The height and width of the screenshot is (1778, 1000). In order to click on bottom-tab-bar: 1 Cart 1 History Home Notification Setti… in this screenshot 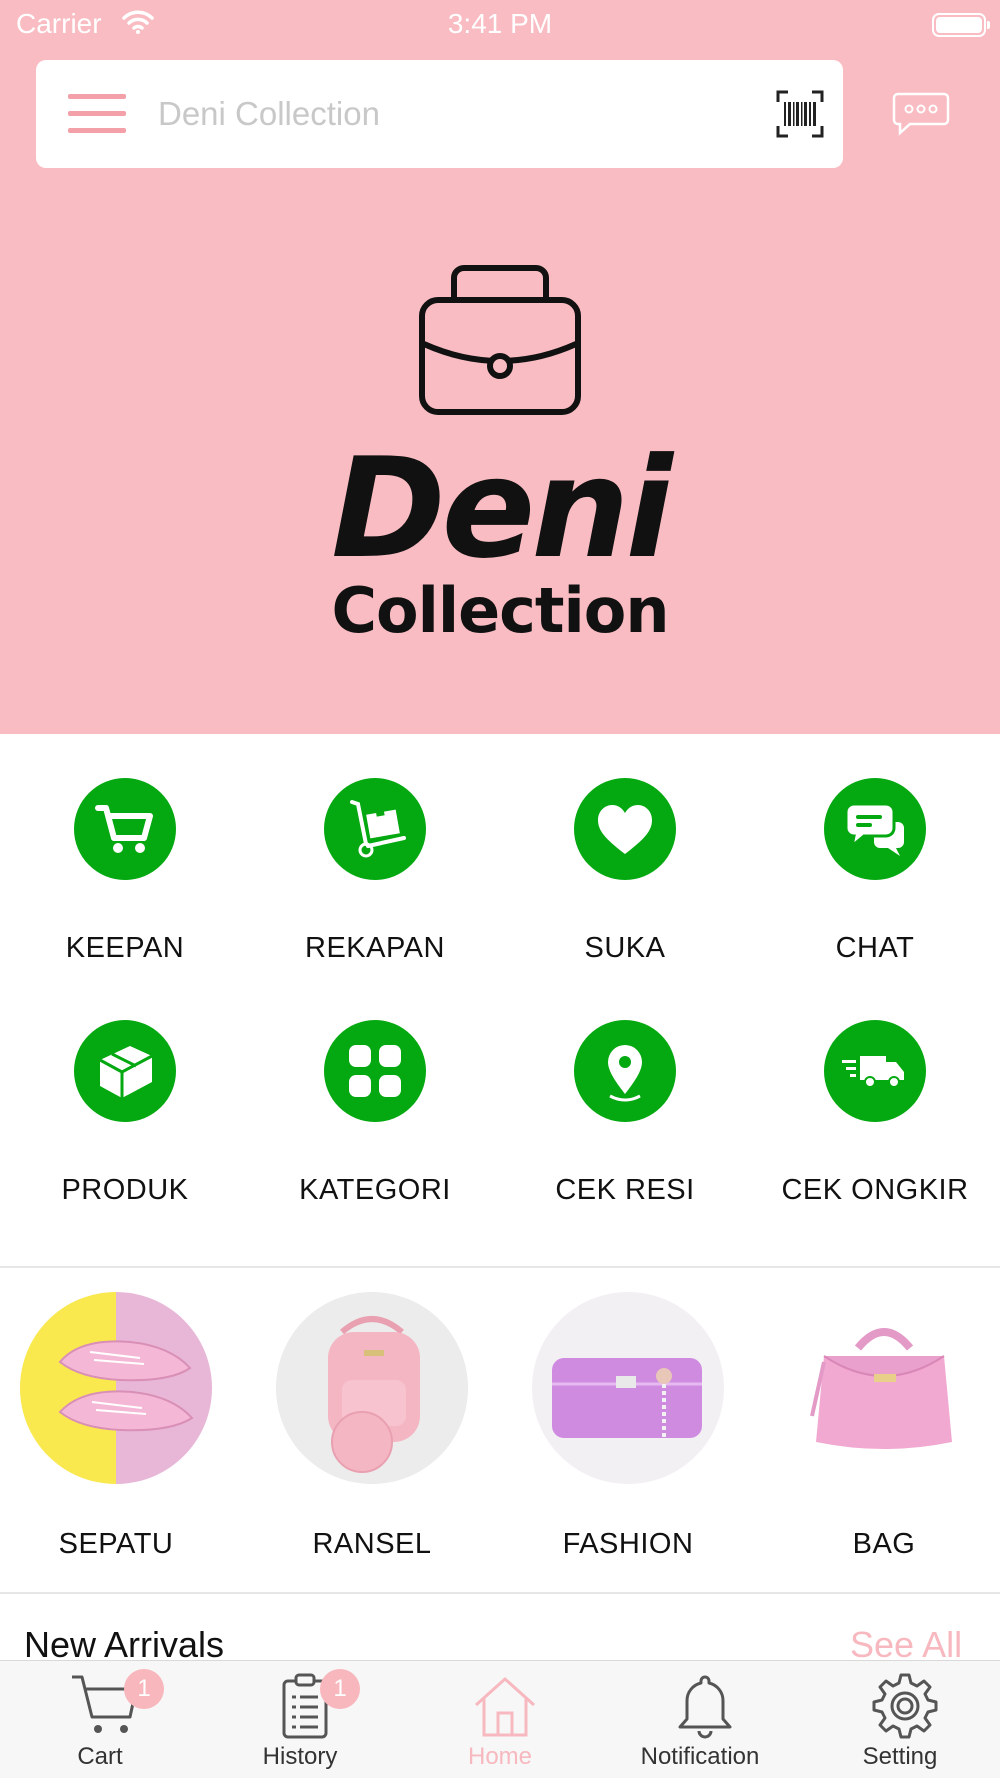, I will do `click(500, 1719)`.